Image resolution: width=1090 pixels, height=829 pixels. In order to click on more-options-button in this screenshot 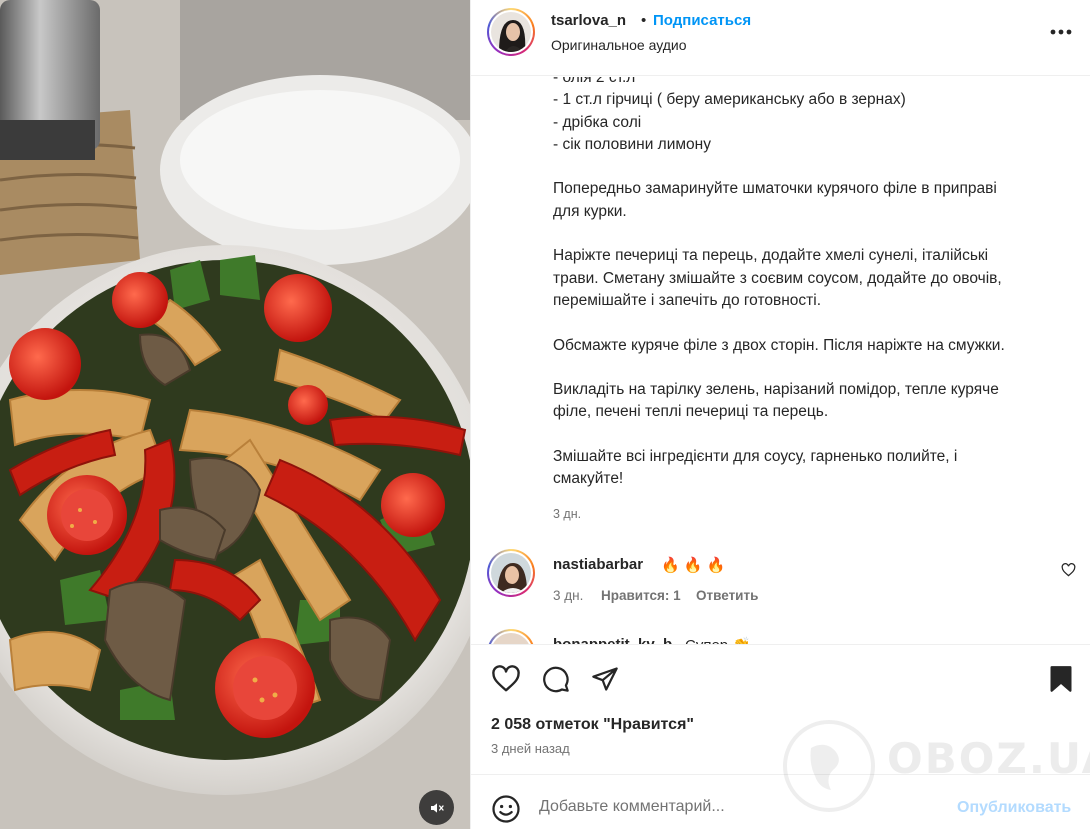, I will do `click(1061, 32)`.